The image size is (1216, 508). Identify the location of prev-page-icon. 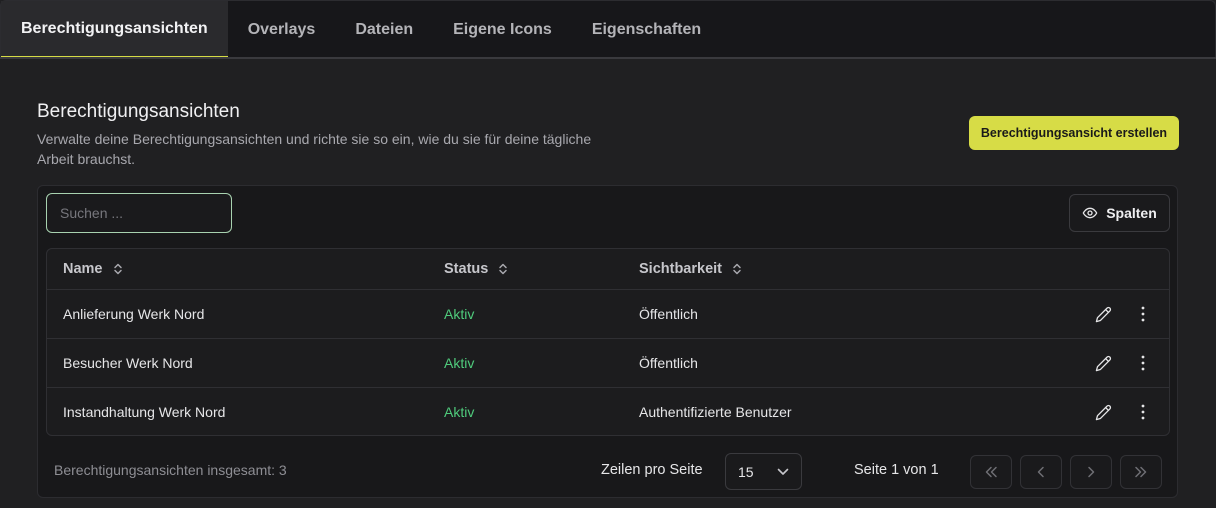
(1040, 472).